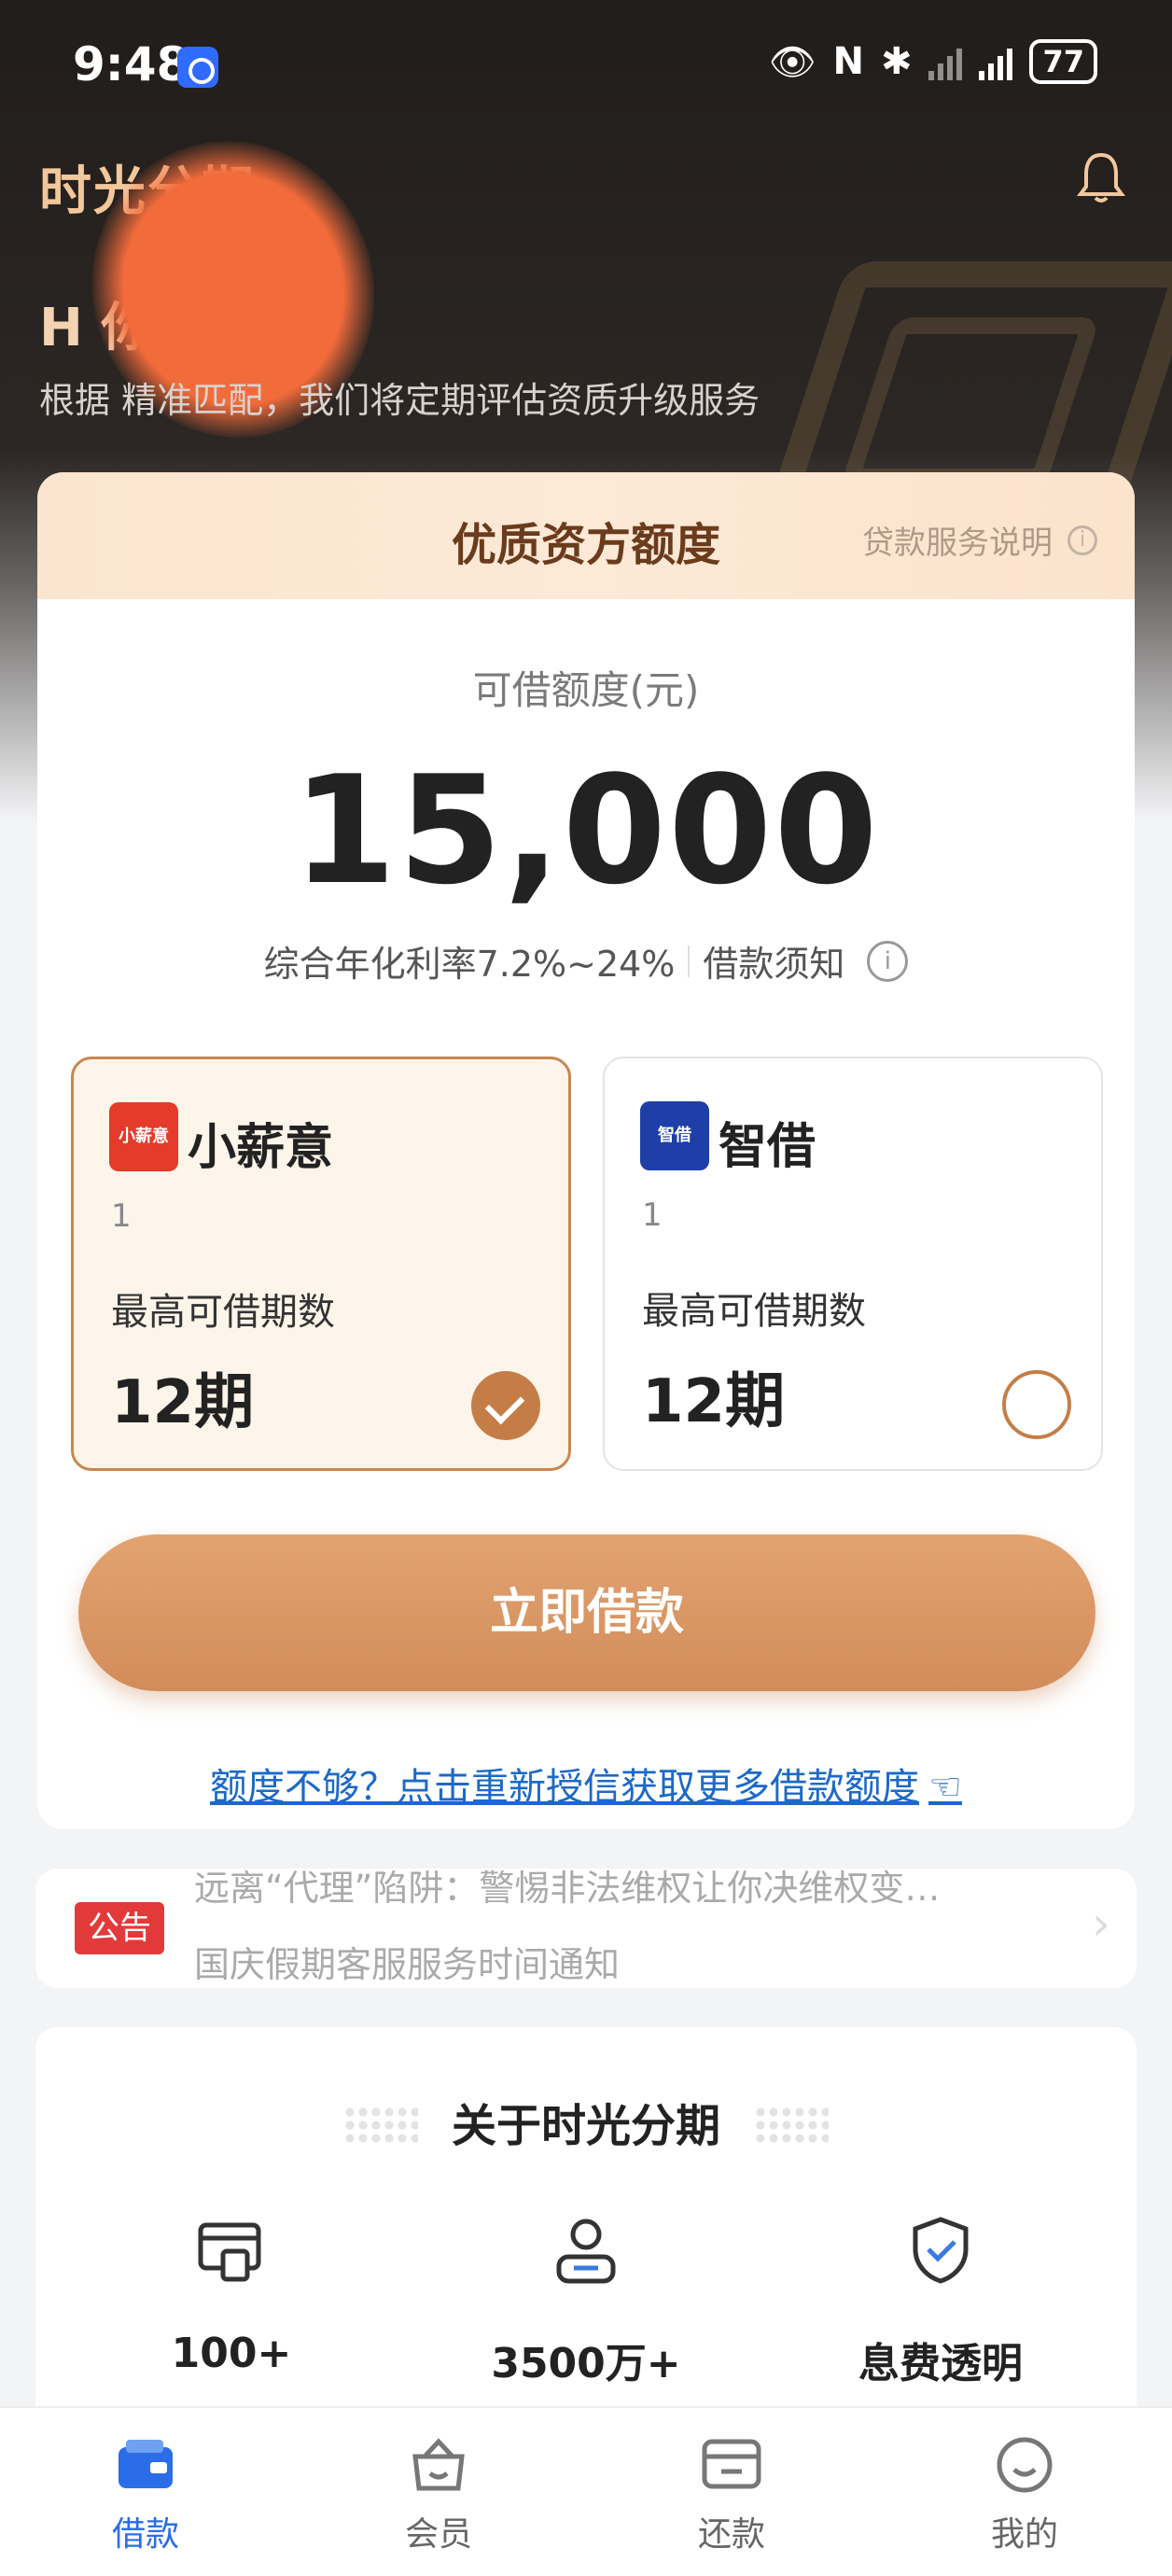 Image resolution: width=1172 pixels, height=2576 pixels. I want to click on feature-item: 100+, so click(231, 2295).